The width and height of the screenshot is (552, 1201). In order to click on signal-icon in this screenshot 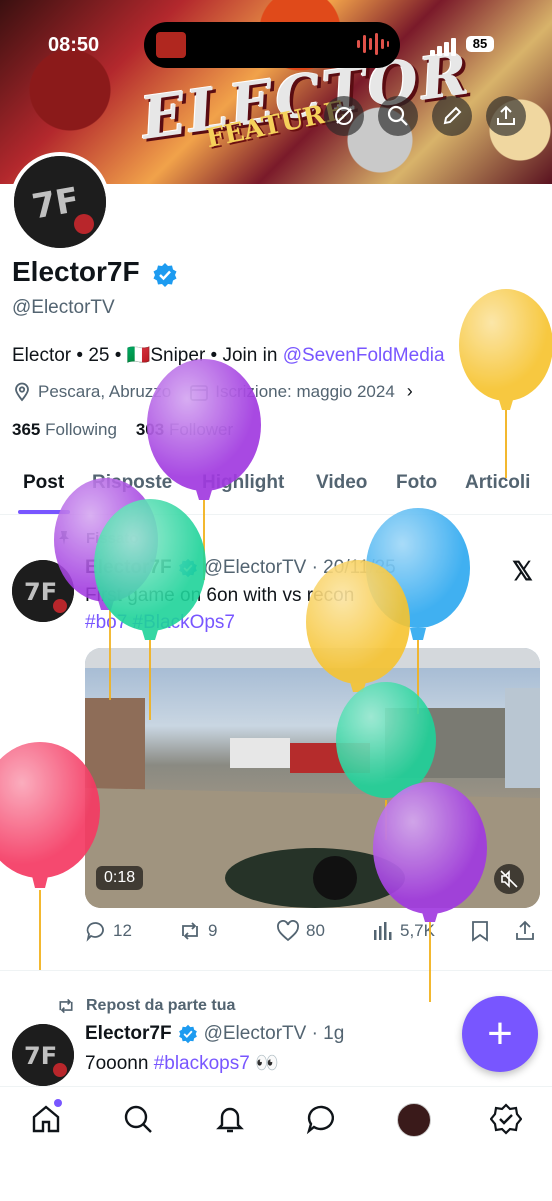, I will do `click(443, 47)`.